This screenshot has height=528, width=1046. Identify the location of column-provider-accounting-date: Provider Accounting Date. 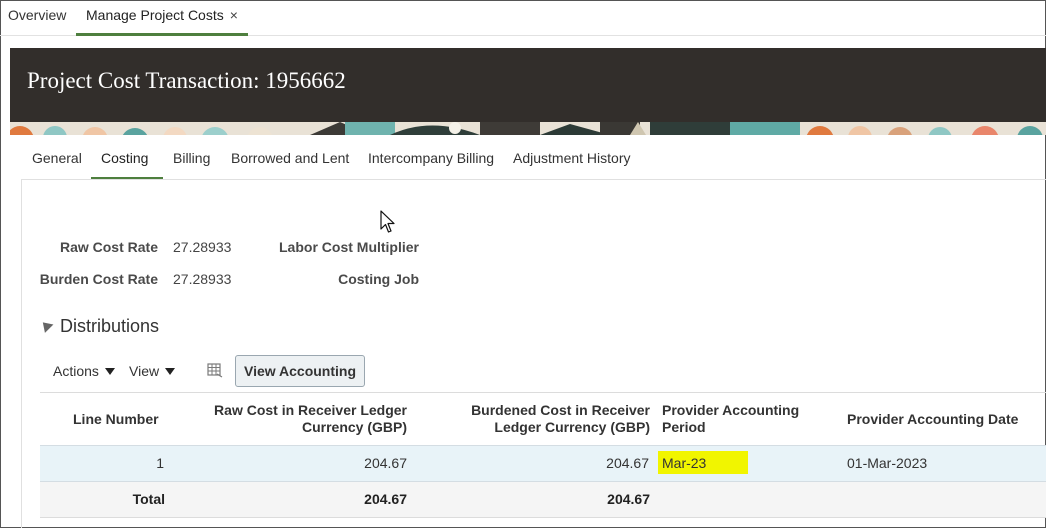
(932, 419).